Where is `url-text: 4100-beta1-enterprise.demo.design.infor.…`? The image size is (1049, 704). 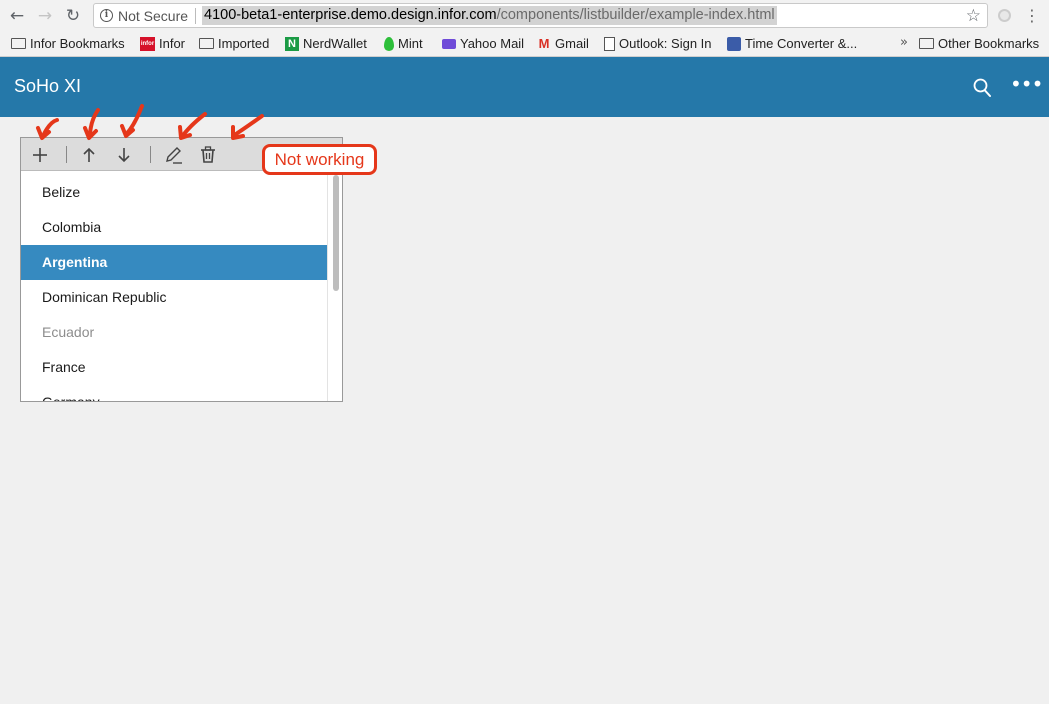
url-text: 4100-beta1-enterprise.demo.design.infor.… is located at coordinates (489, 15).